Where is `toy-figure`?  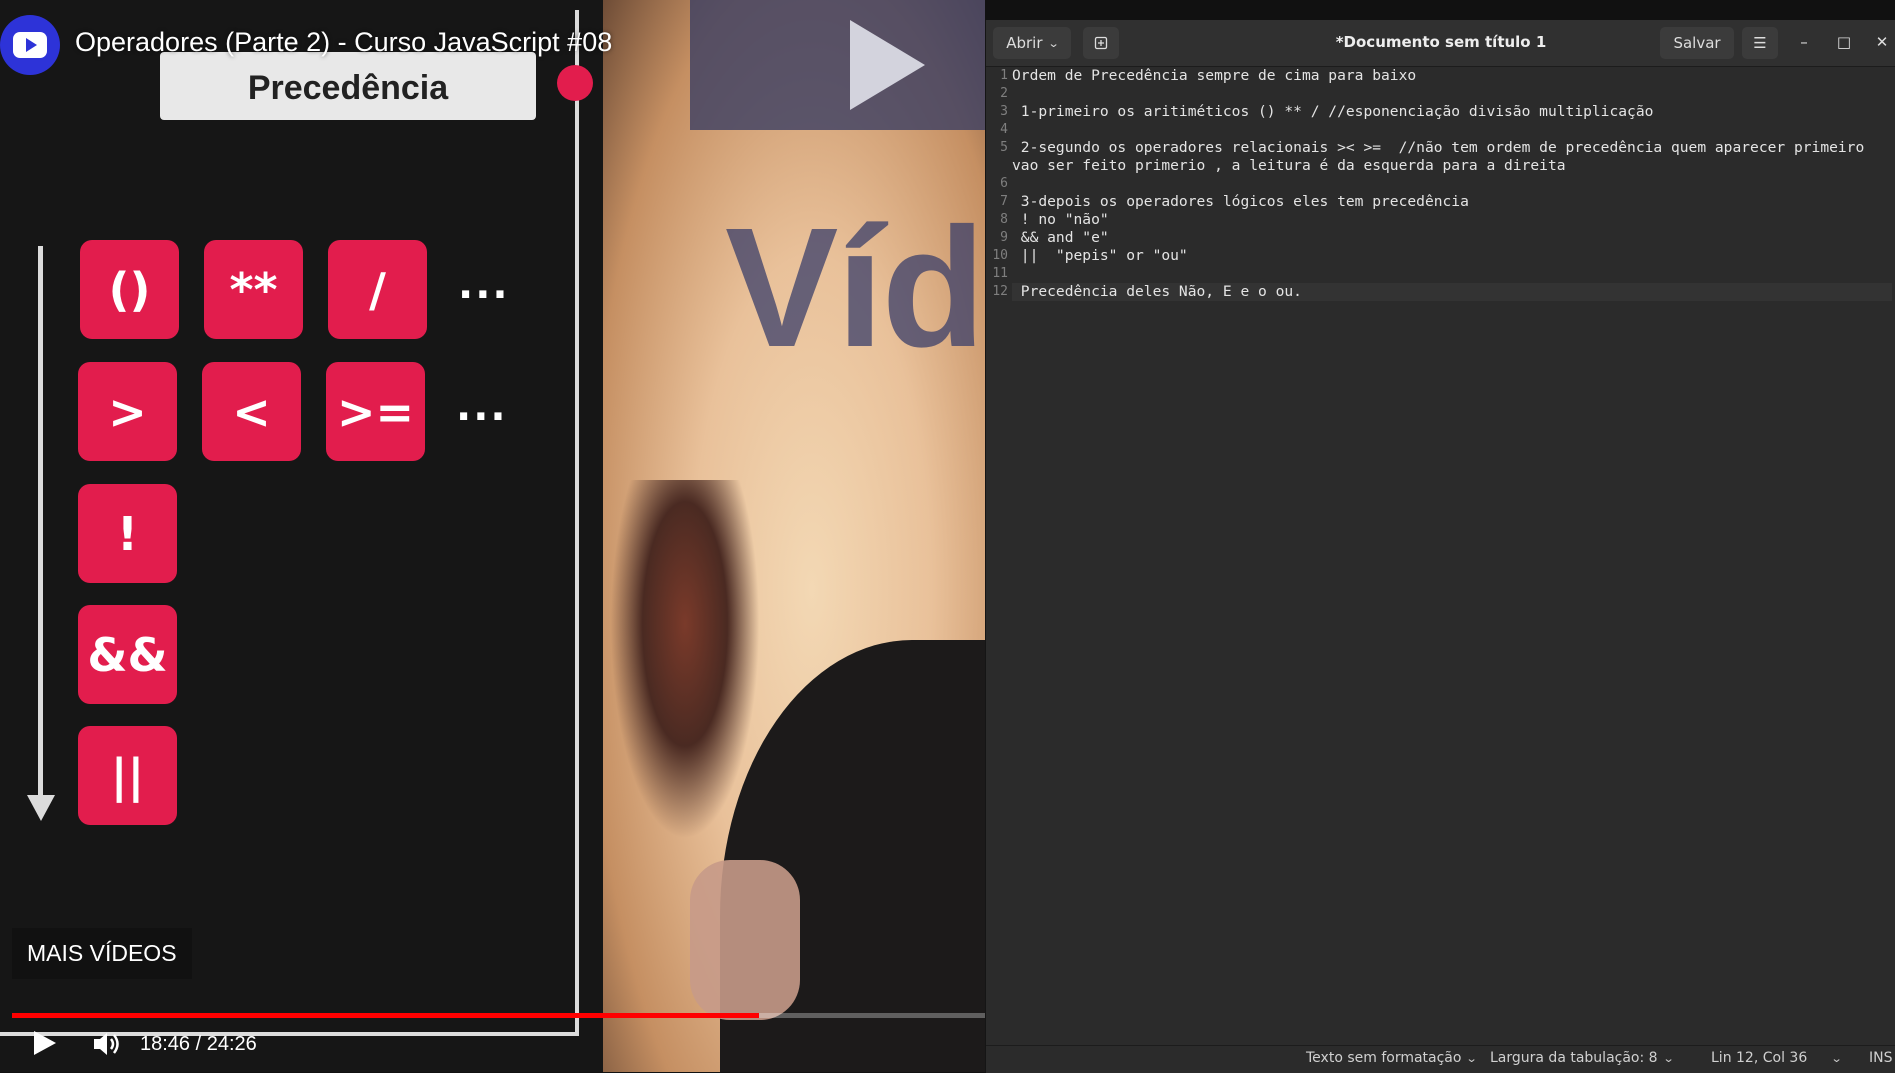
toy-figure is located at coordinates (685, 660).